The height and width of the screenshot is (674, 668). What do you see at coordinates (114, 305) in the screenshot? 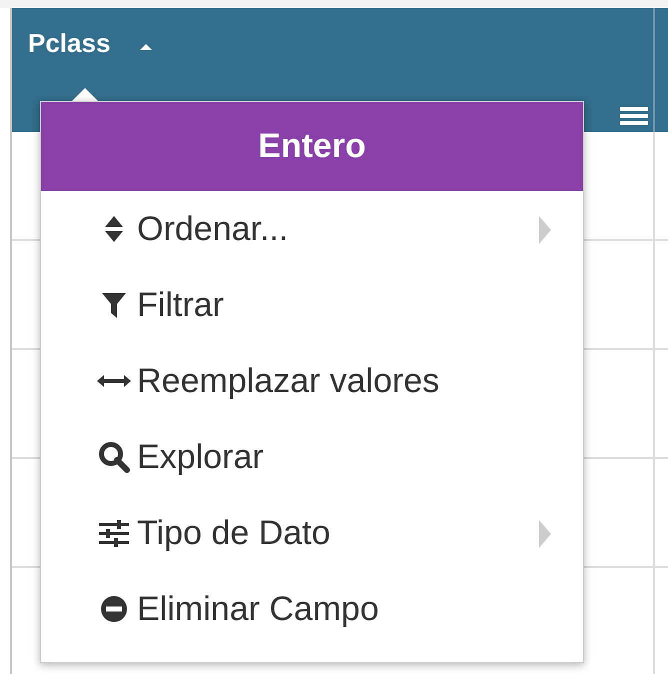
I see `filter-icon` at bounding box center [114, 305].